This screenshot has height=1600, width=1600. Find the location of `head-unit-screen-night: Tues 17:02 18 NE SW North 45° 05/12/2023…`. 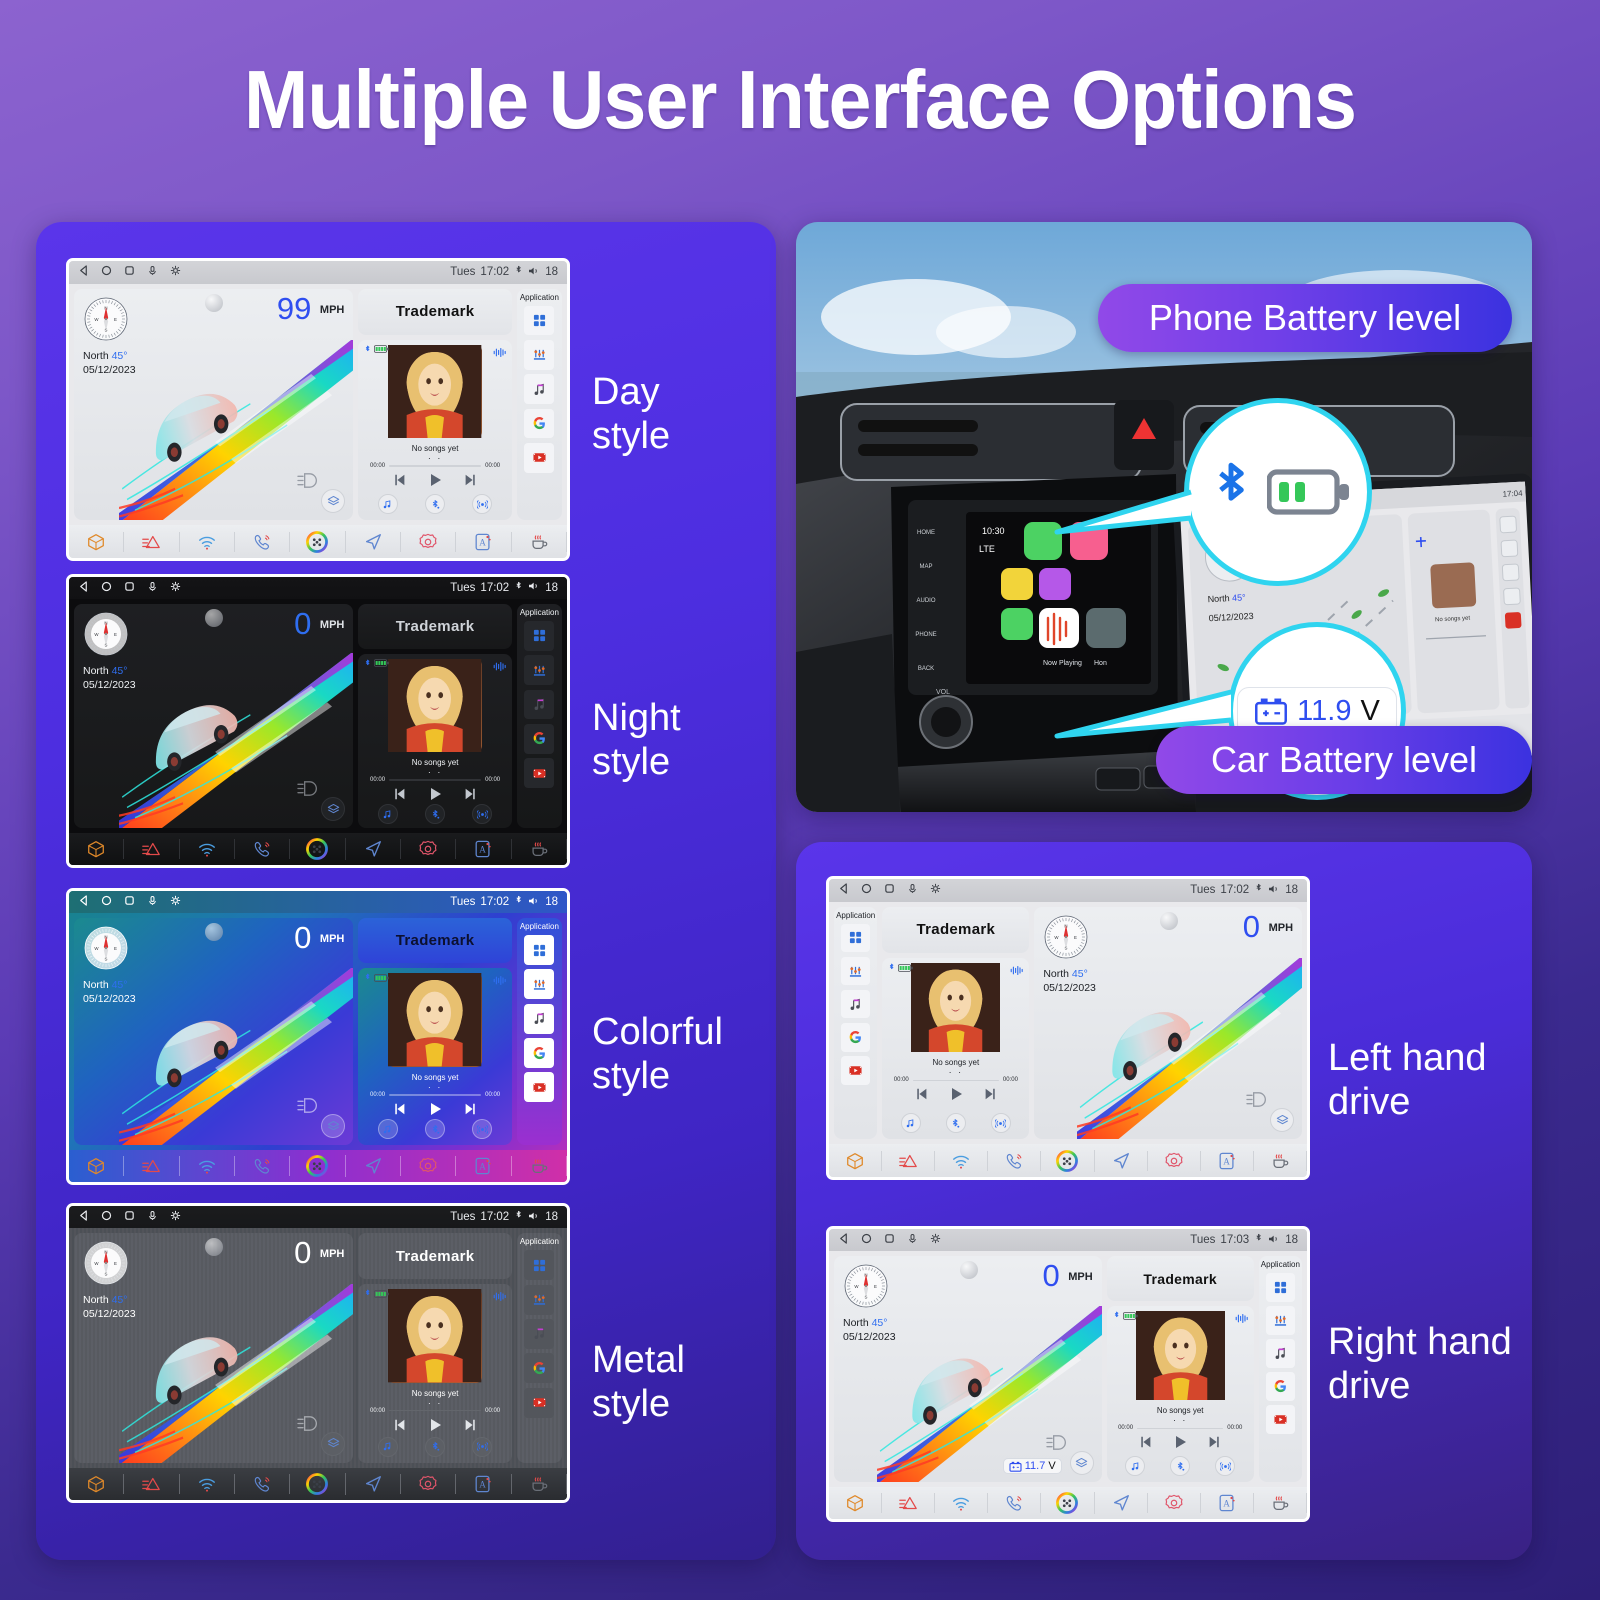

head-unit-screen-night: Tues 17:02 18 NE SW North 45° 05/12/2023… is located at coordinates (318, 721).